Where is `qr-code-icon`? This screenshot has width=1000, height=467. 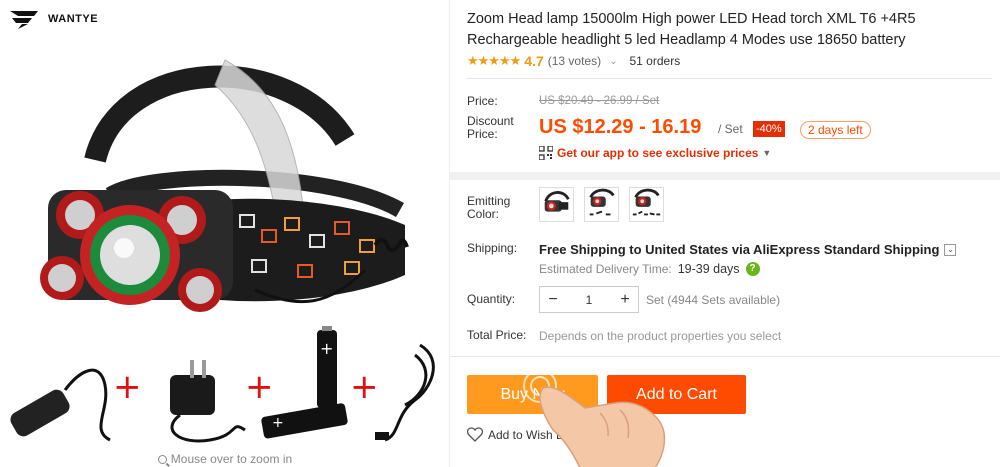 qr-code-icon is located at coordinates (546, 153).